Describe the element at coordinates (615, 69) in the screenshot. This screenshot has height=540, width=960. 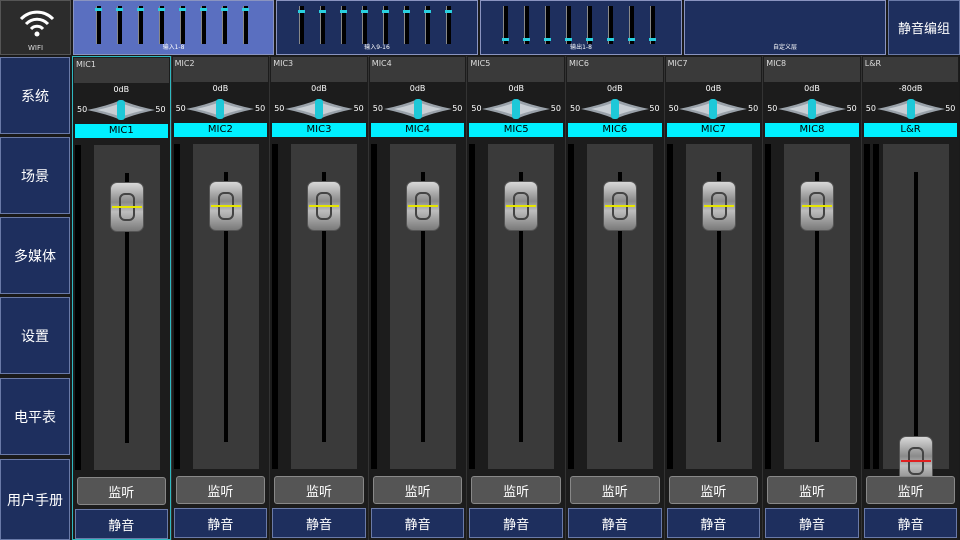
I see `channel-name: MIC6` at that location.